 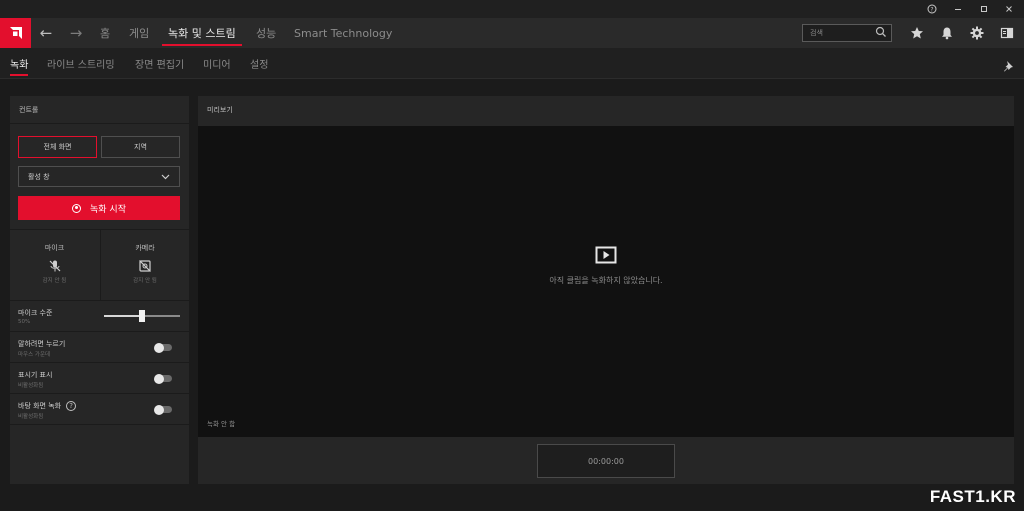 I want to click on mic-device: 마이크 감지 안 됨, so click(x=54, y=265).